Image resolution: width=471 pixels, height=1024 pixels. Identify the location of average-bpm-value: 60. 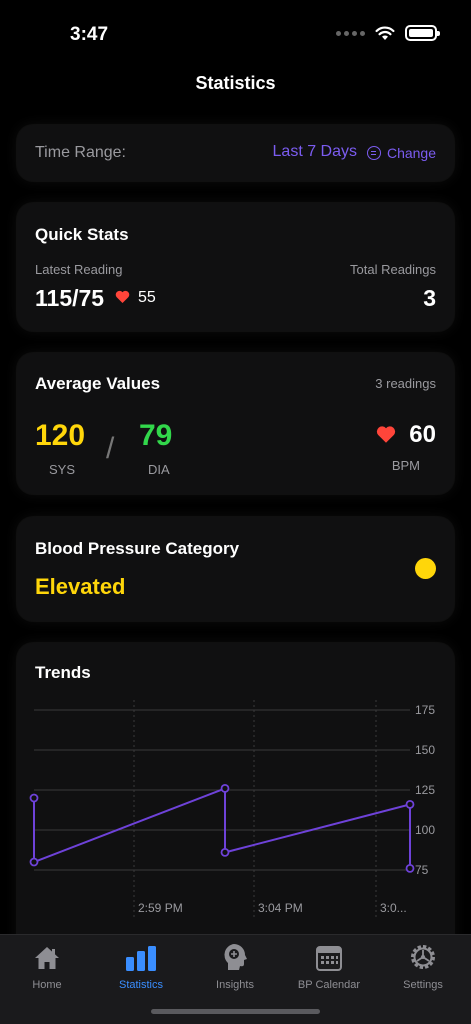
(422, 434).